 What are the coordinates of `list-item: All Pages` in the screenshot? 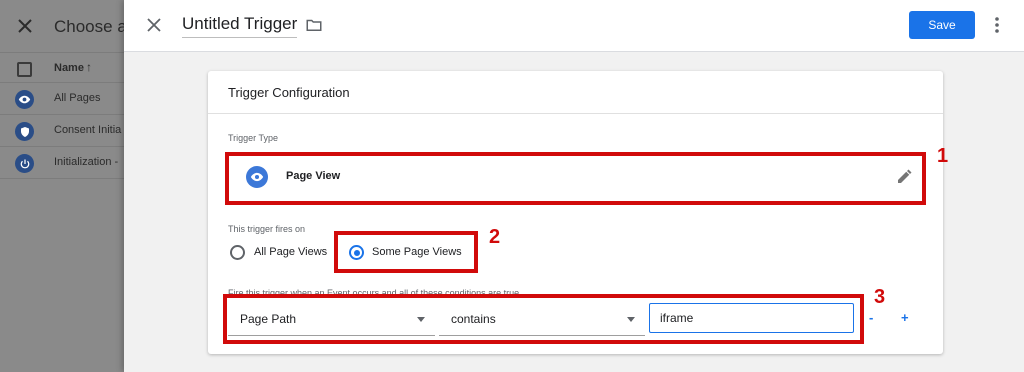 It's located at (62, 99).